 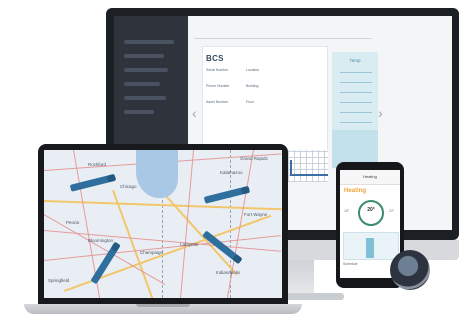 What do you see at coordinates (309, 168) in the screenshot?
I see `history-chart-line` at bounding box center [309, 168].